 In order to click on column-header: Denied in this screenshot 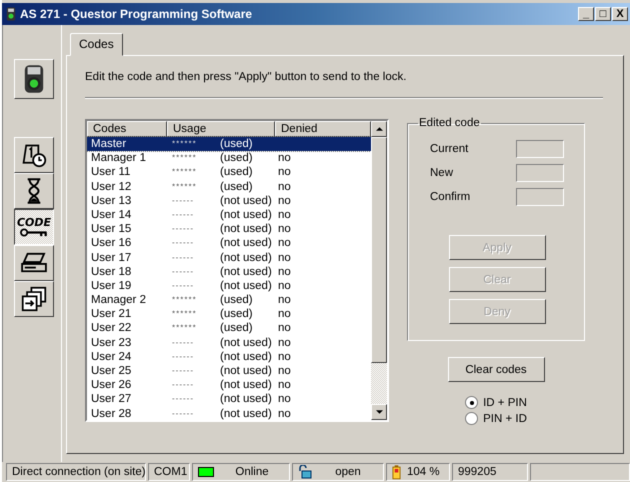, I will do `click(323, 129)`.